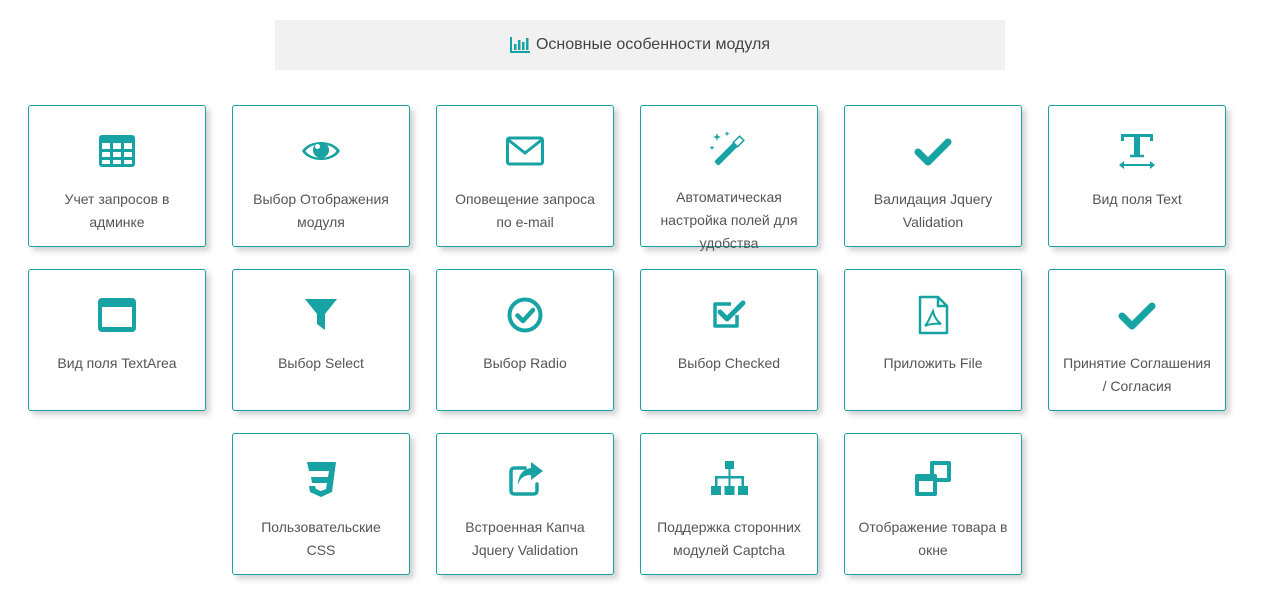 The width and height of the screenshot is (1281, 613). Describe the element at coordinates (933, 315) in the screenshot. I see `file-pdf-icon` at that location.